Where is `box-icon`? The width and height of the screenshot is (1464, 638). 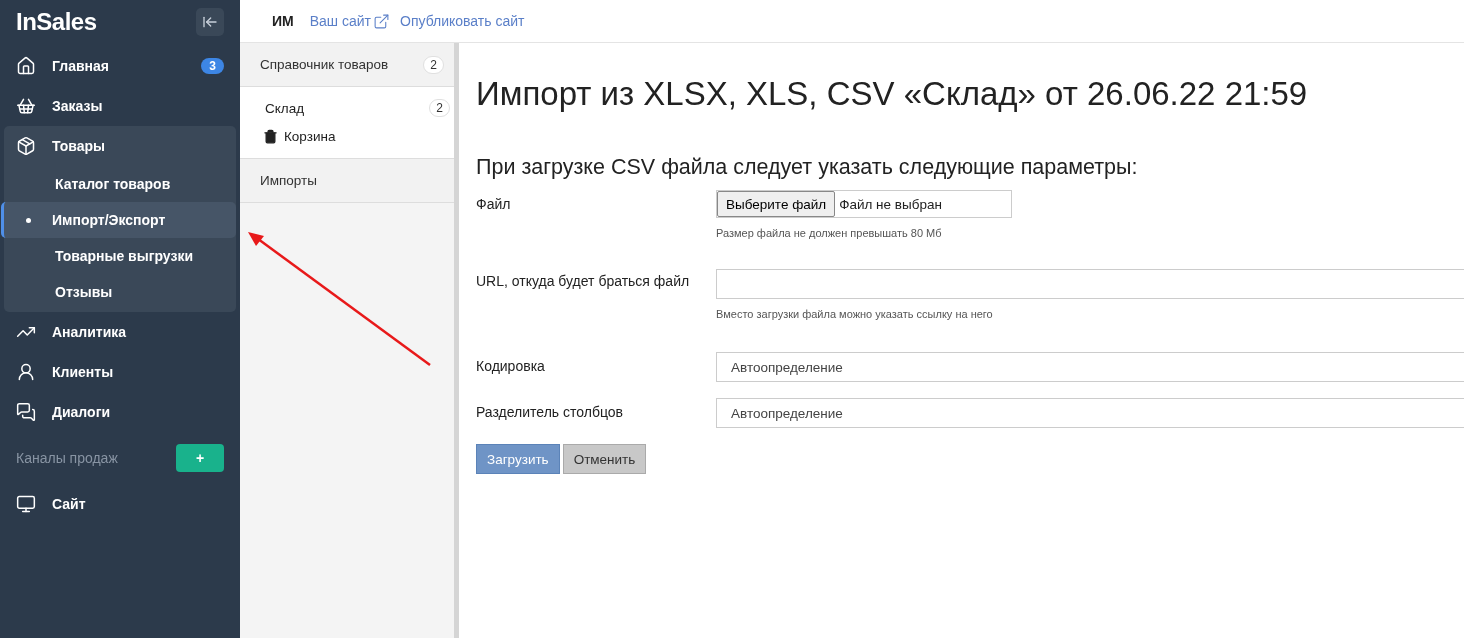
box-icon is located at coordinates (26, 146).